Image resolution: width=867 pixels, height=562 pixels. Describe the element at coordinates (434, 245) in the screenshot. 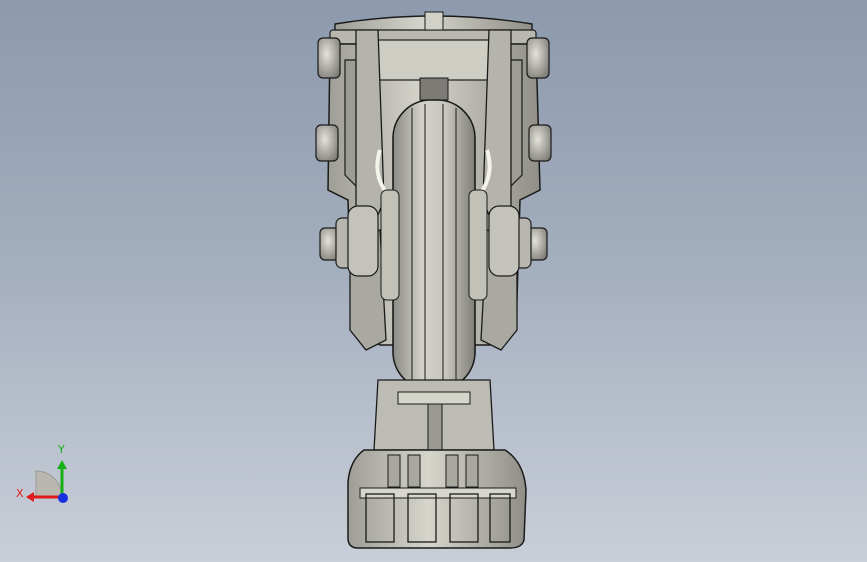

I see `wheel` at that location.